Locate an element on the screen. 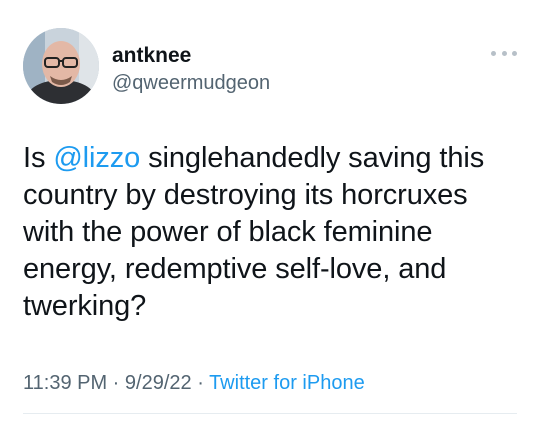 This screenshot has width=540, height=425. tweet-time: 11:39 PM is located at coordinates (65, 383).